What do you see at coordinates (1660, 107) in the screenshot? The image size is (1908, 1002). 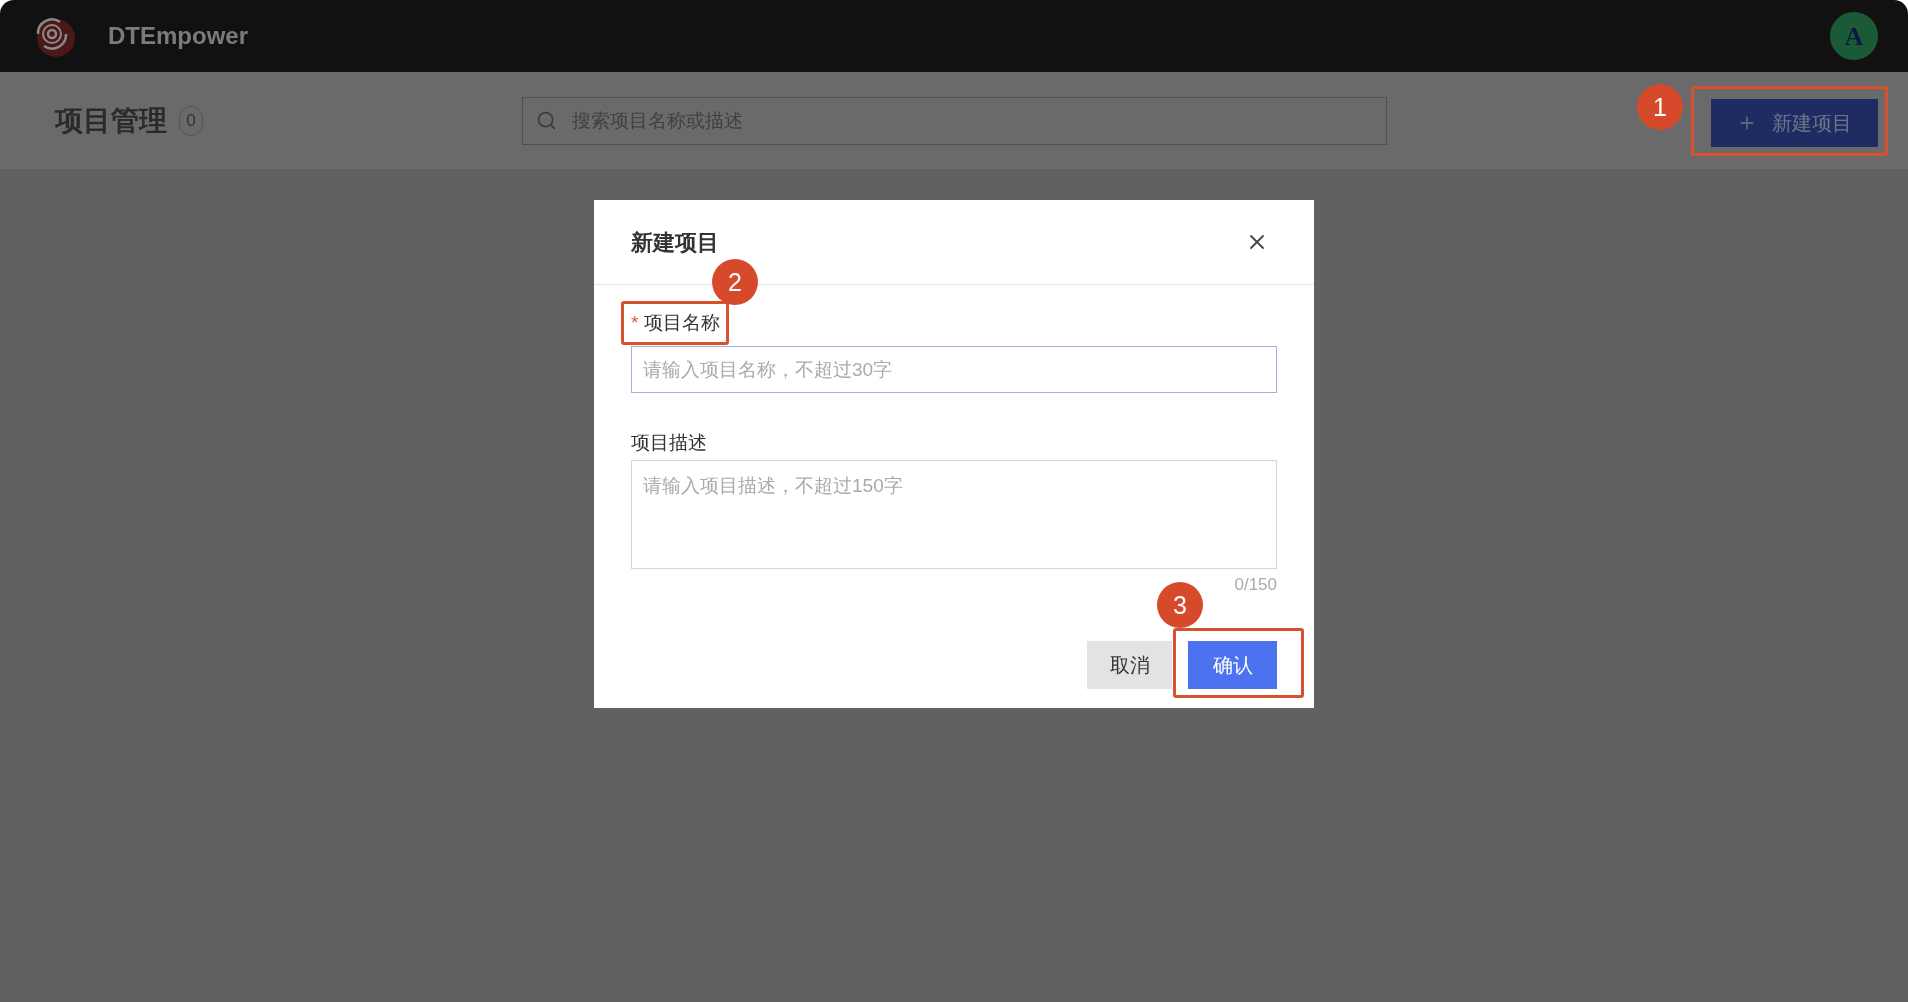 I see `step-number: 1` at bounding box center [1660, 107].